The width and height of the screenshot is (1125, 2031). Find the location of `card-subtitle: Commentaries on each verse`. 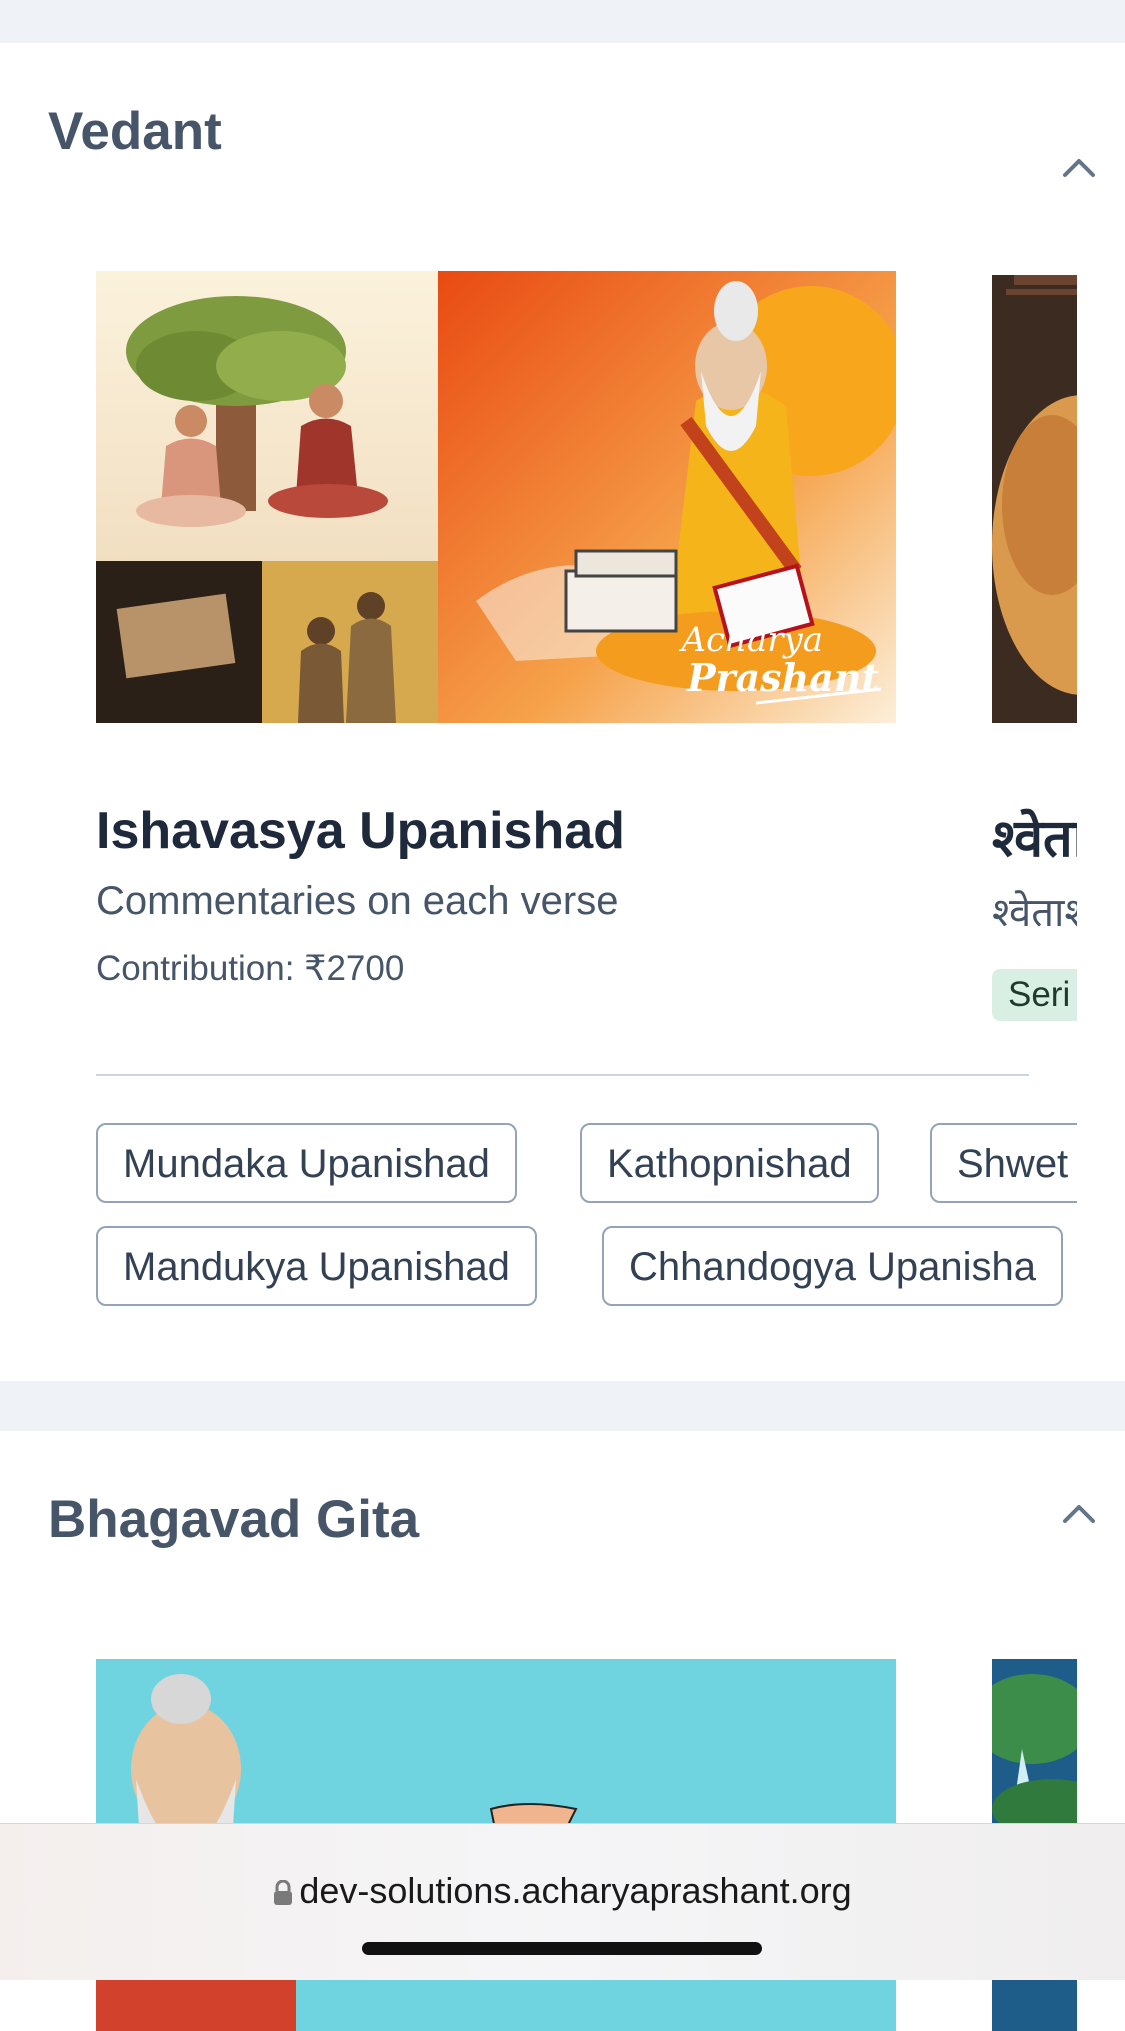

card-subtitle: Commentaries on each verse is located at coordinates (357, 901).